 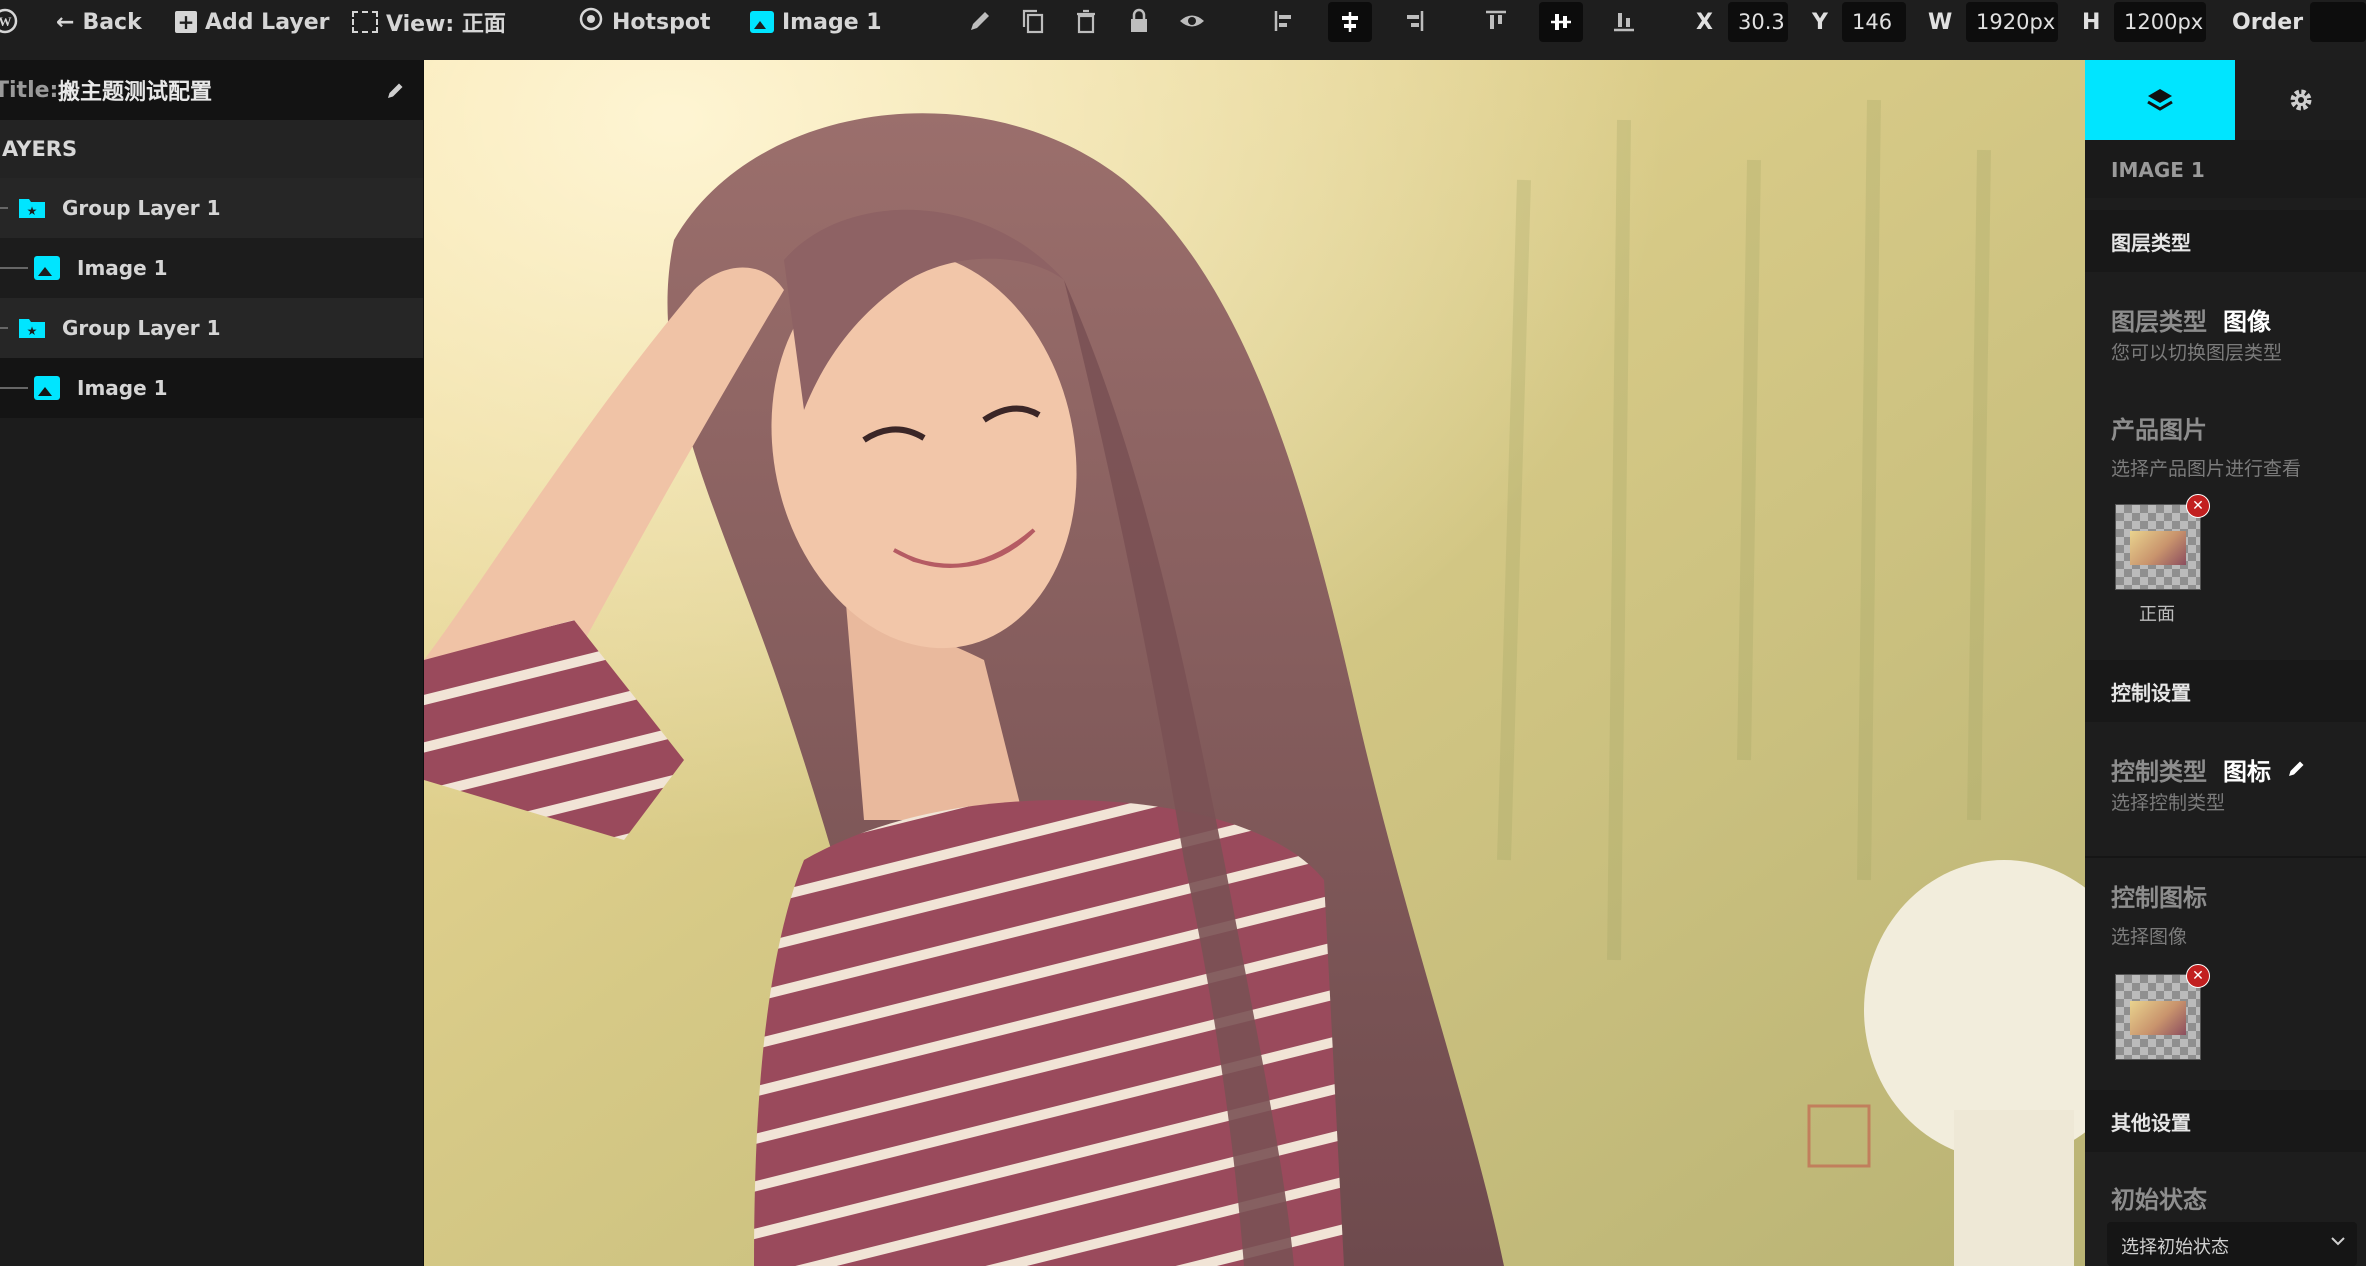 I want to click on layers-heading: AYERS, so click(x=211, y=149).